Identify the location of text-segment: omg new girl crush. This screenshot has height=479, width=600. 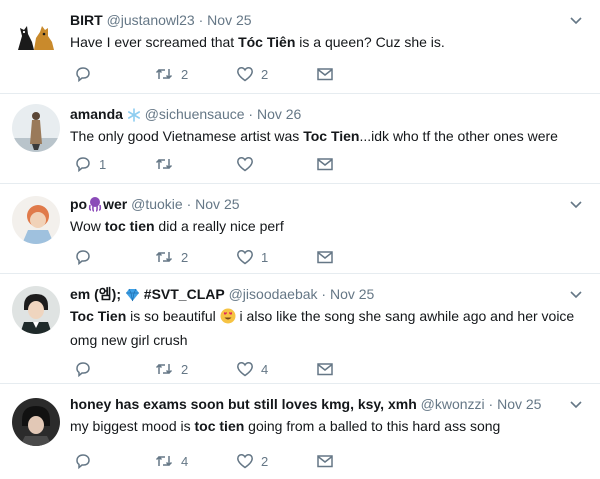
(129, 340).